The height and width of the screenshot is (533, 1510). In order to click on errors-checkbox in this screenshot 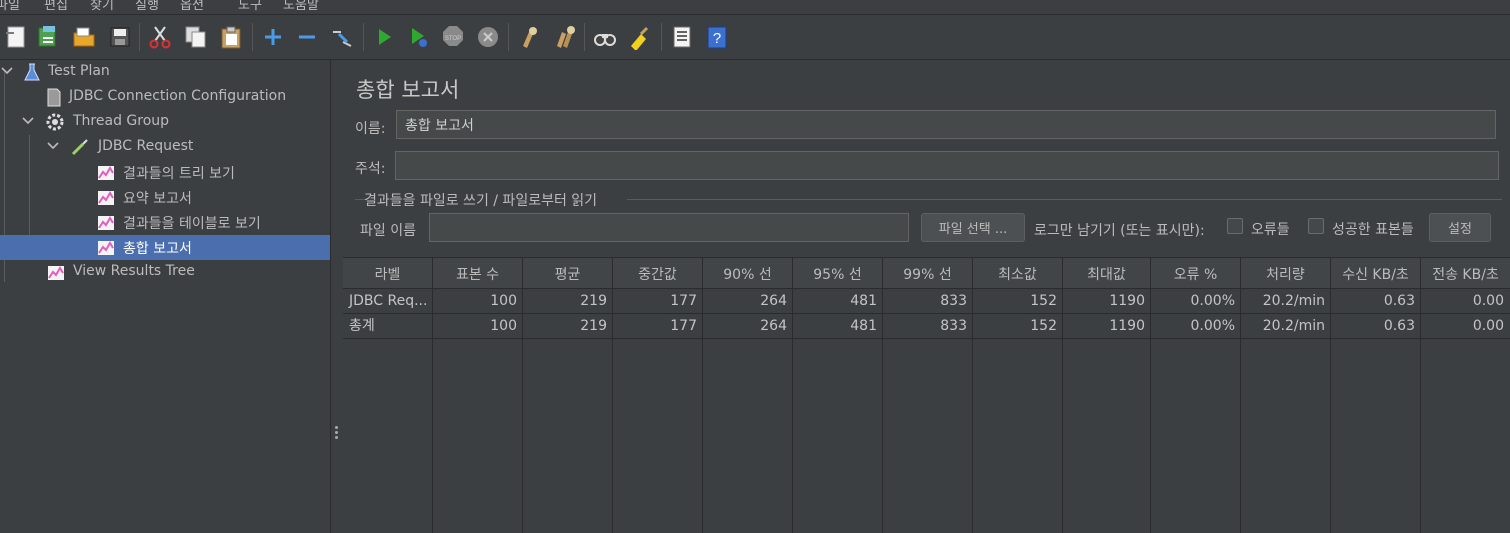, I will do `click(1235, 226)`.